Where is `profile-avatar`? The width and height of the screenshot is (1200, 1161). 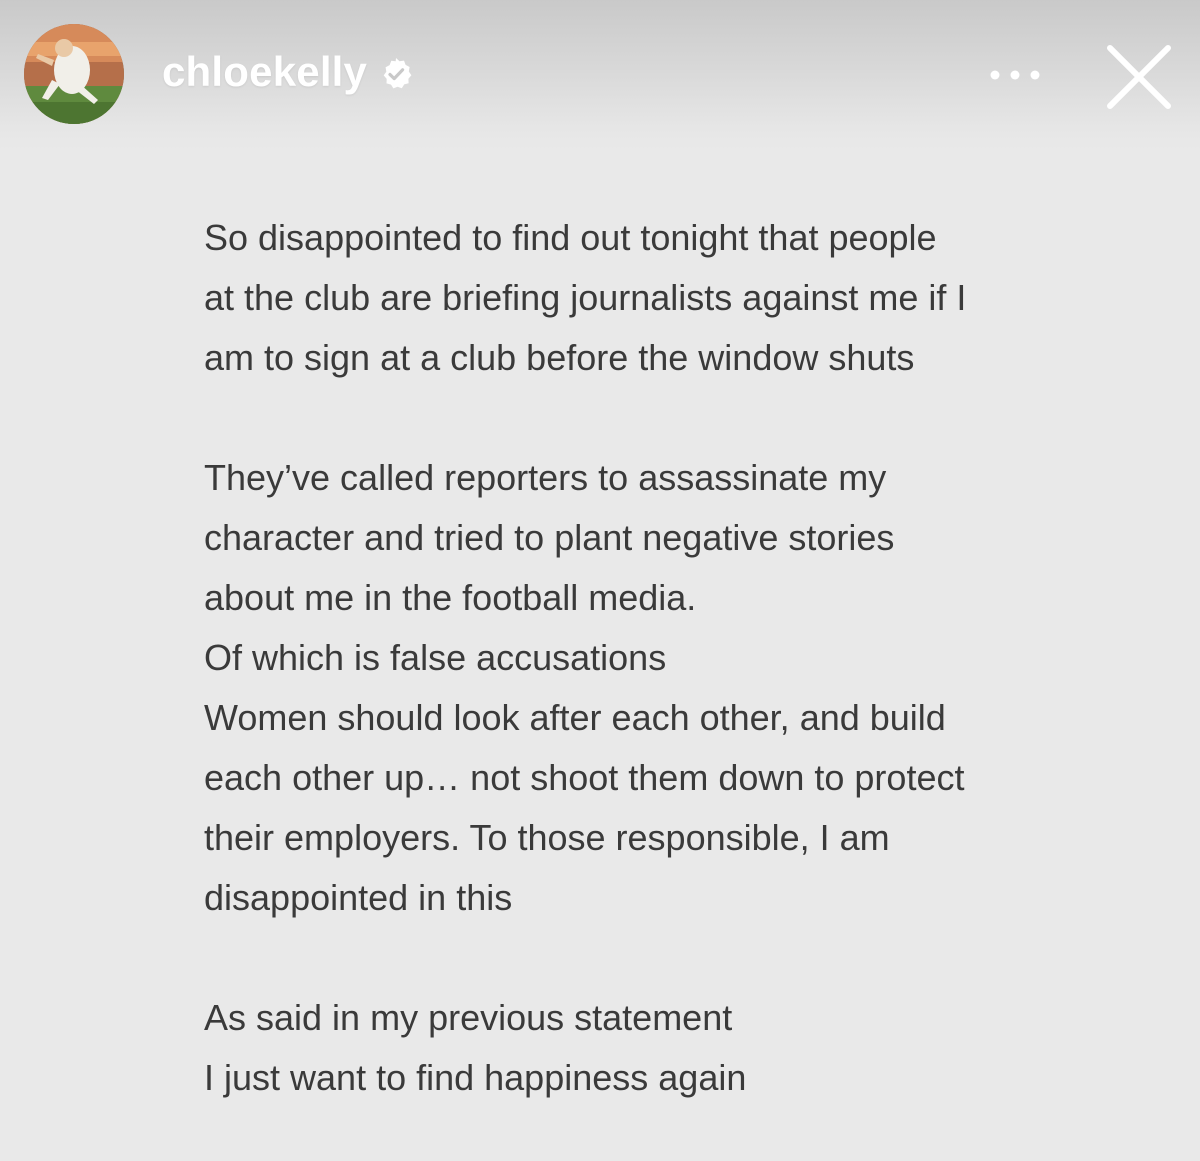 profile-avatar is located at coordinates (74, 74).